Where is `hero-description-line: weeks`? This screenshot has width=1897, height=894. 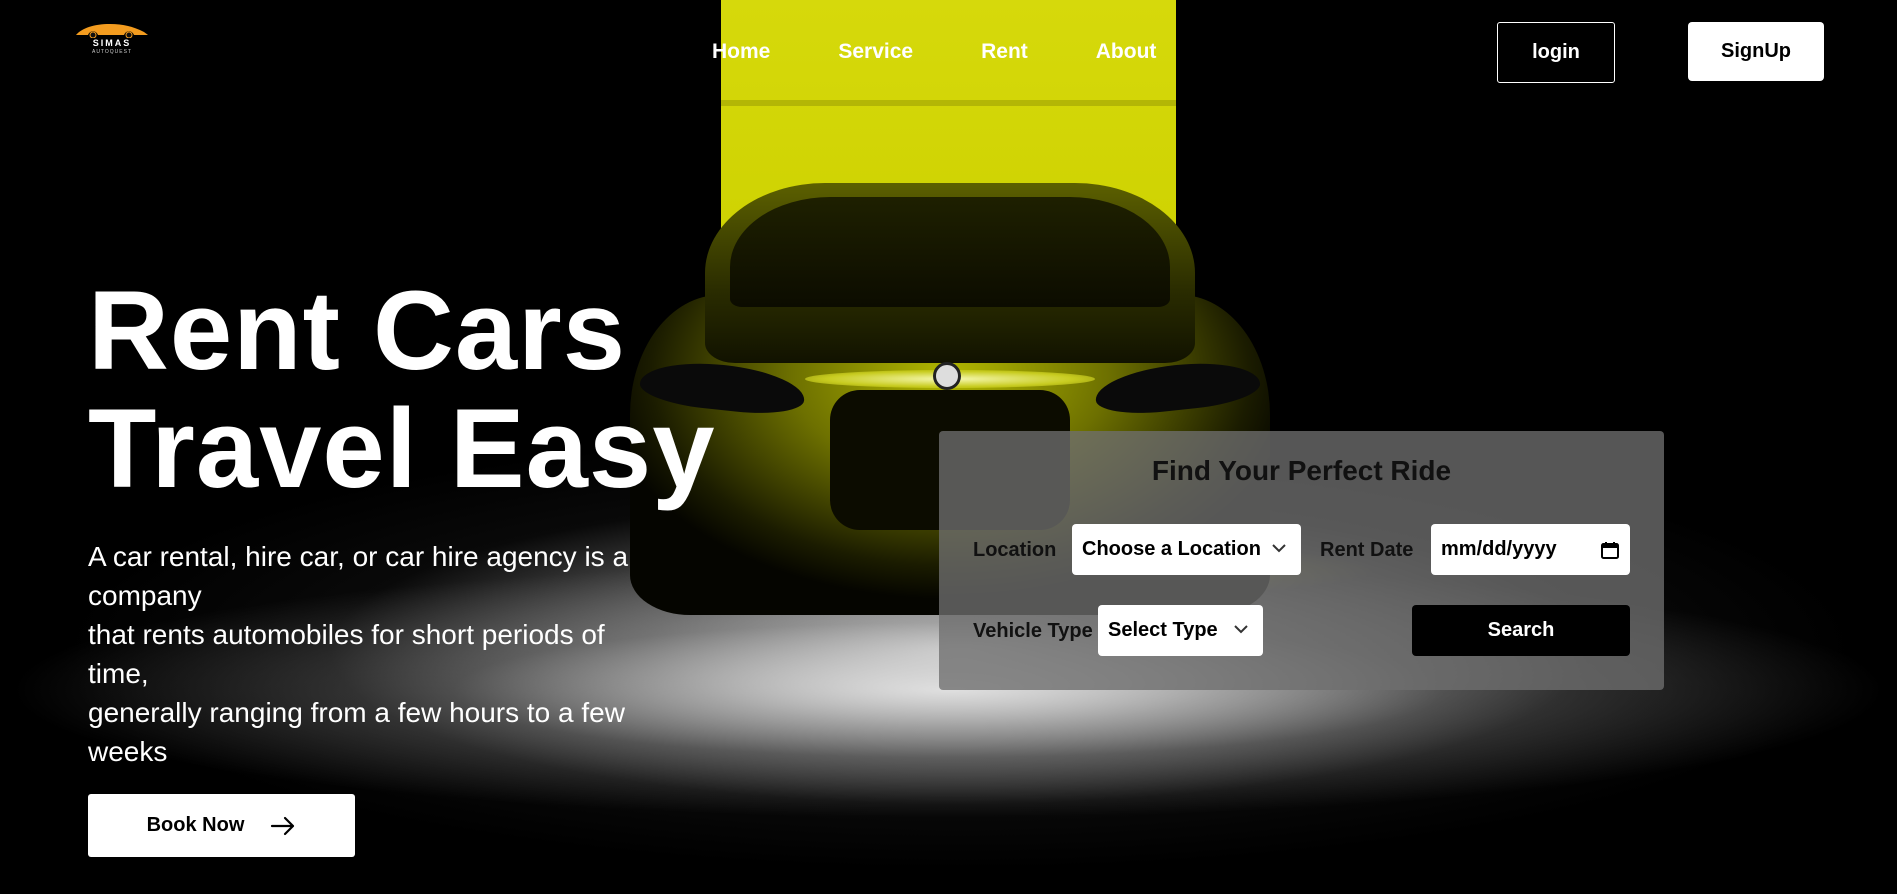
hero-description-line: weeks is located at coordinates (128, 751).